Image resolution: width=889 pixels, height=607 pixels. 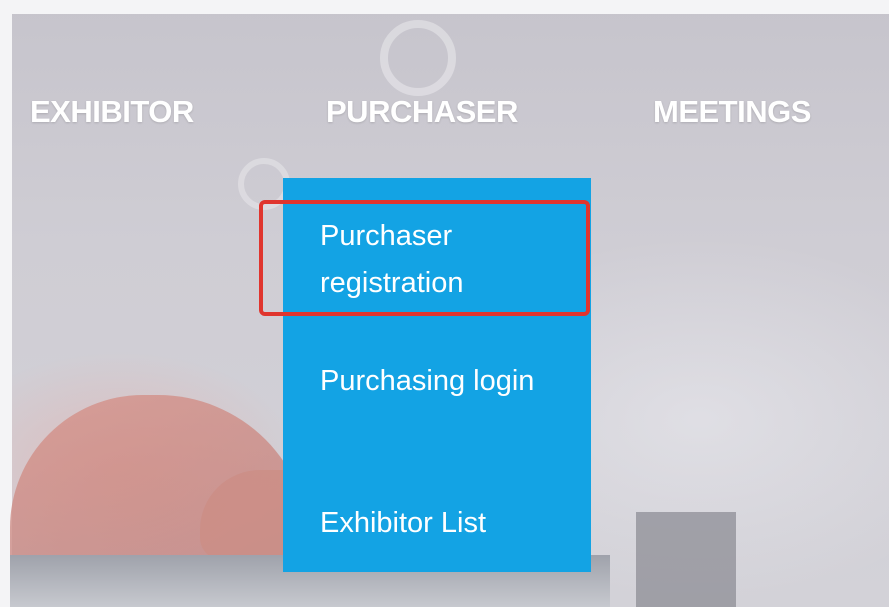 What do you see at coordinates (424, 258) in the screenshot?
I see `highlight-annotation-box` at bounding box center [424, 258].